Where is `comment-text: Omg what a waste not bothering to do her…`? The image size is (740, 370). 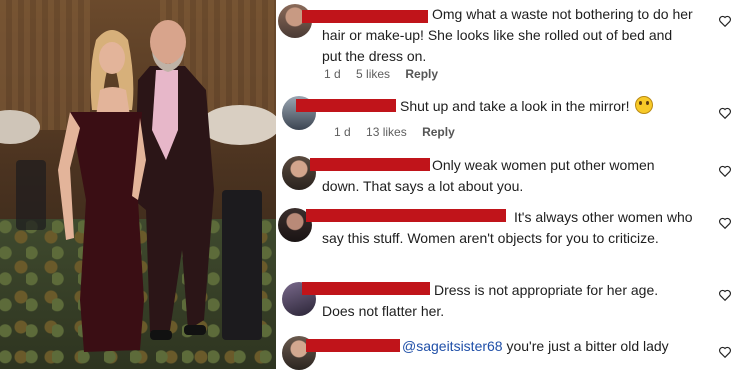 comment-text: Omg what a waste not bothering to do her… is located at coordinates (507, 35).